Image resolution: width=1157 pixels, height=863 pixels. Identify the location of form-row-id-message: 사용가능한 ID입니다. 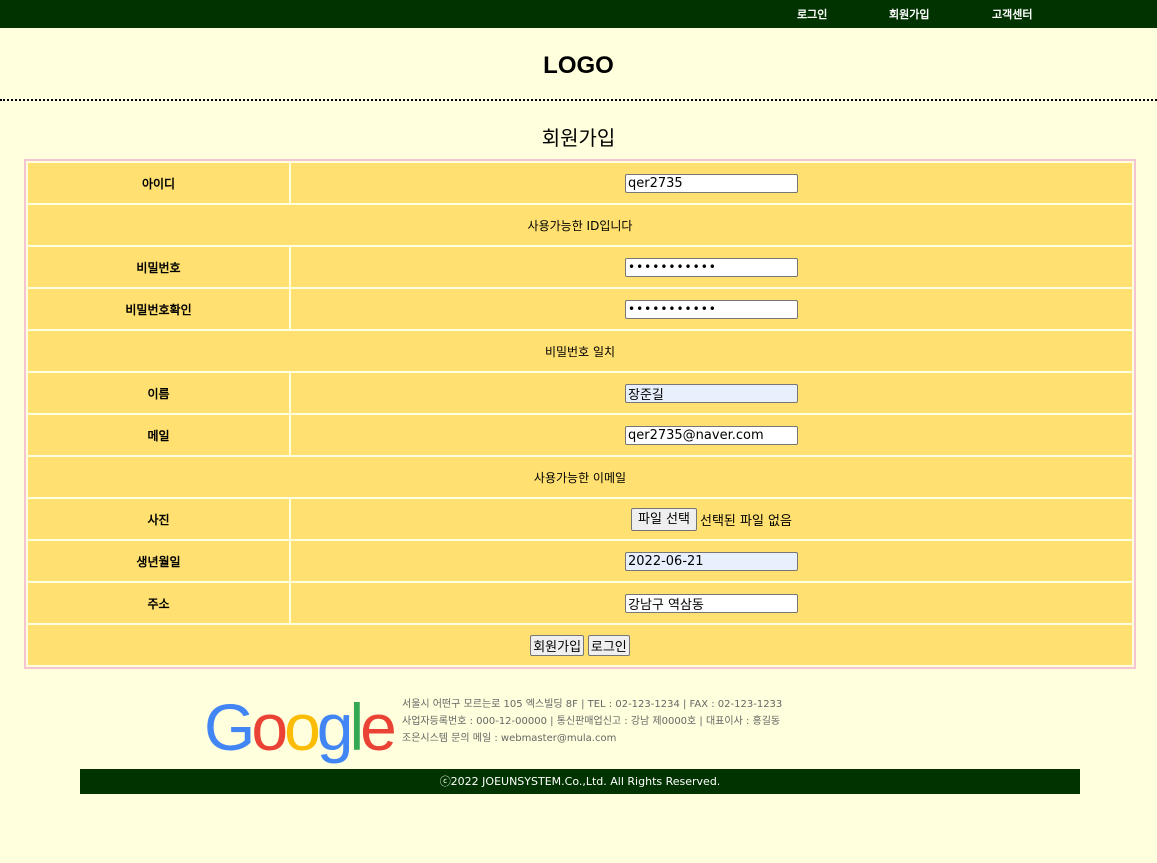
(580, 225).